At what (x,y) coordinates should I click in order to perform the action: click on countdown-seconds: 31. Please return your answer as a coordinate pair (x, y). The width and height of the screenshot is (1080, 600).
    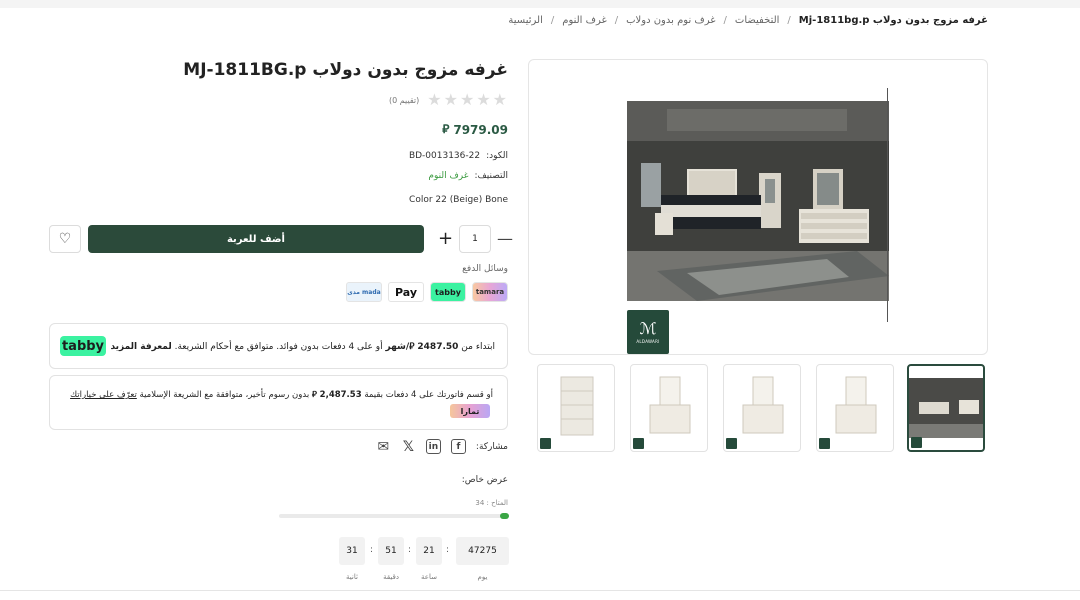
    Looking at the image, I should click on (352, 551).